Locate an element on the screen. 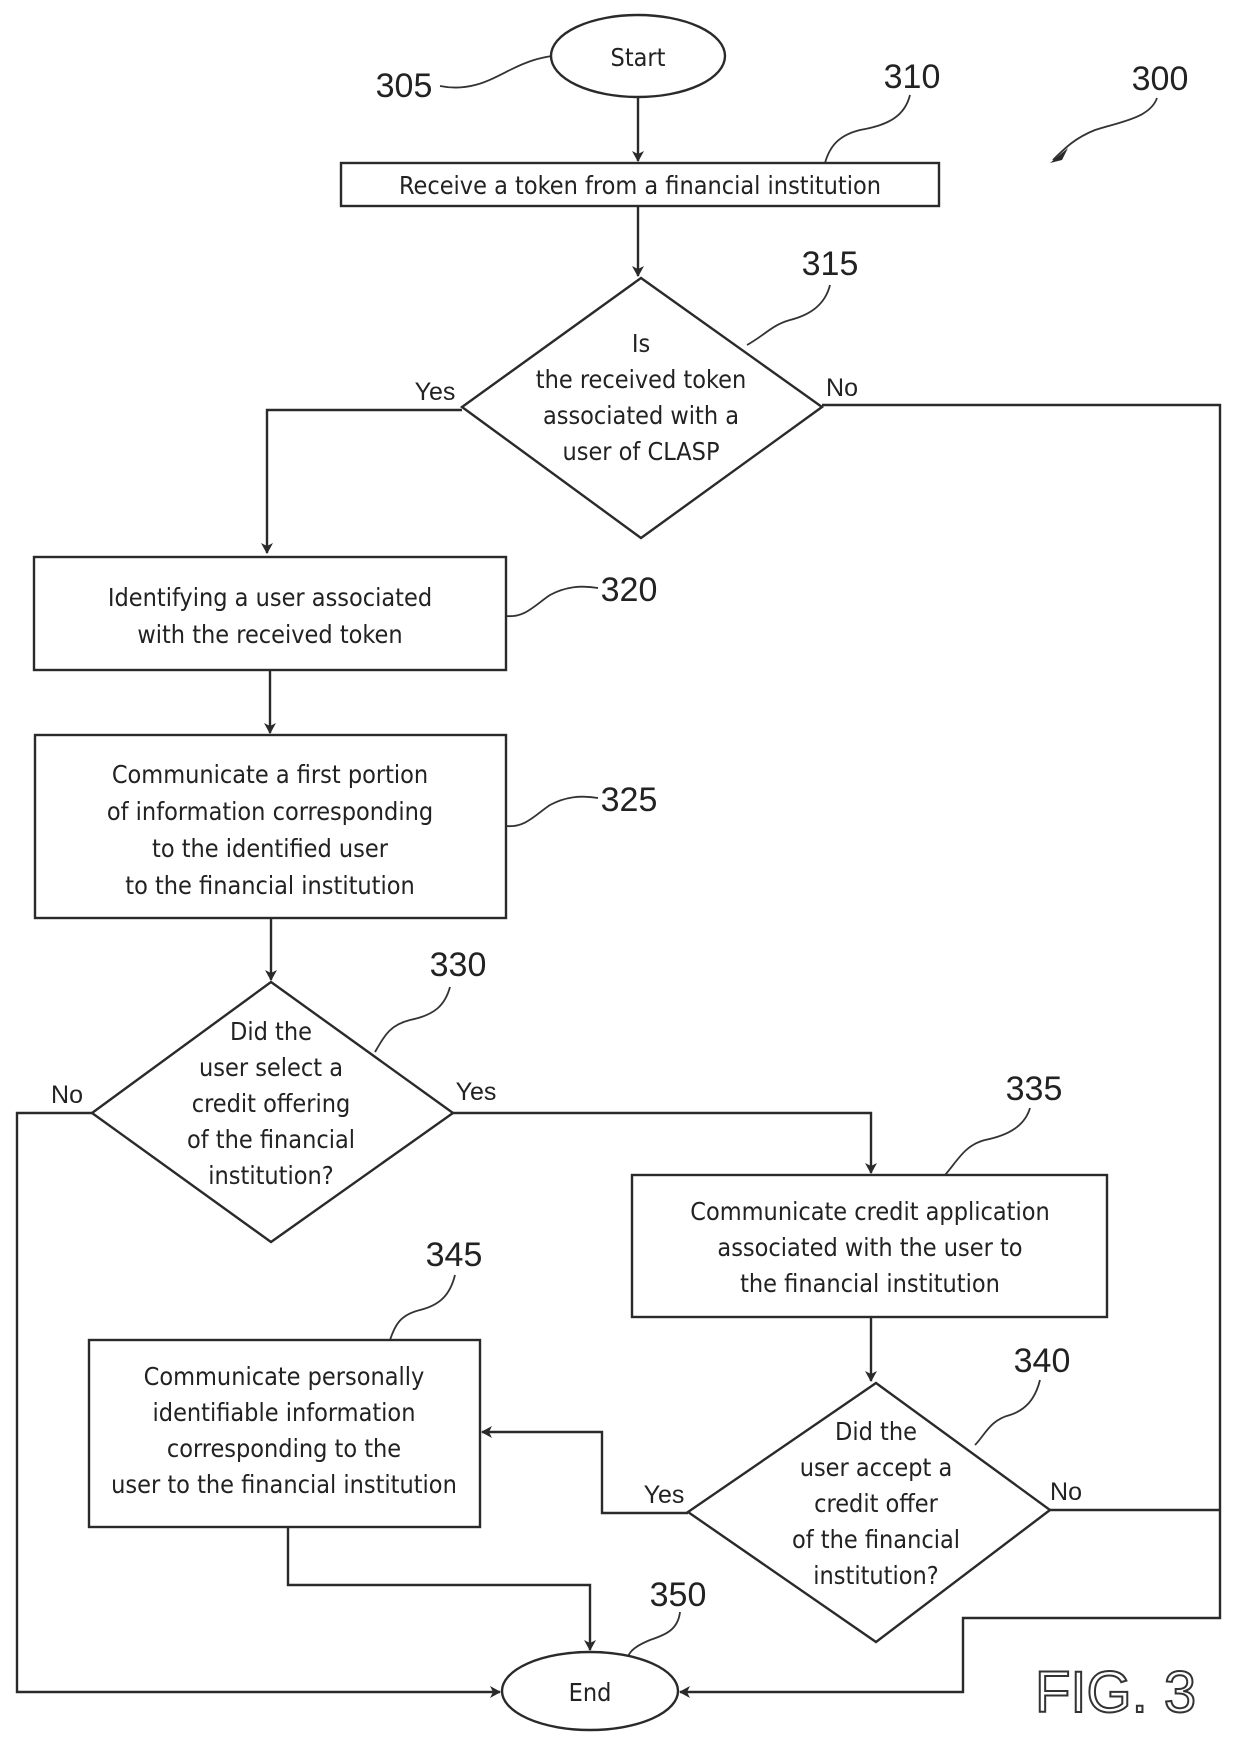 The image size is (1240, 1750). accept-credit-offer-line-5: institution? is located at coordinates (875, 1575).